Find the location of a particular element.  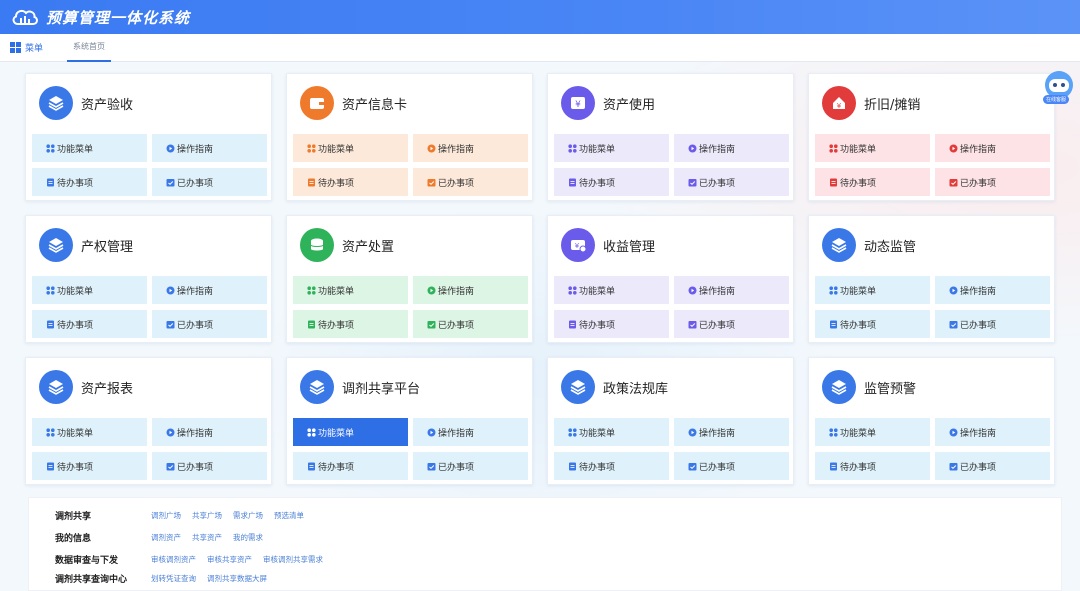

quick-link: 调剂资产 is located at coordinates (166, 537).